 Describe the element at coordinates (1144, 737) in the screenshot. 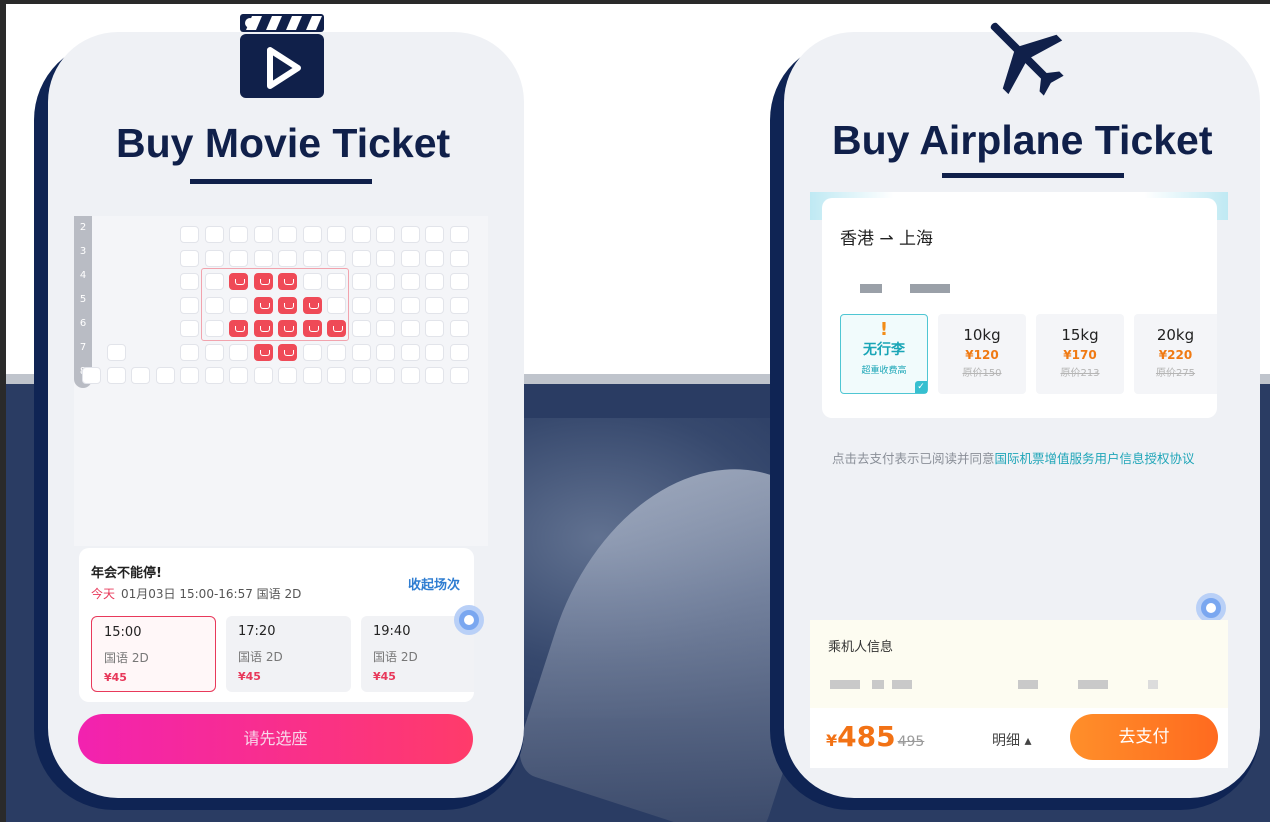

I see `pay-button: 去支付` at that location.